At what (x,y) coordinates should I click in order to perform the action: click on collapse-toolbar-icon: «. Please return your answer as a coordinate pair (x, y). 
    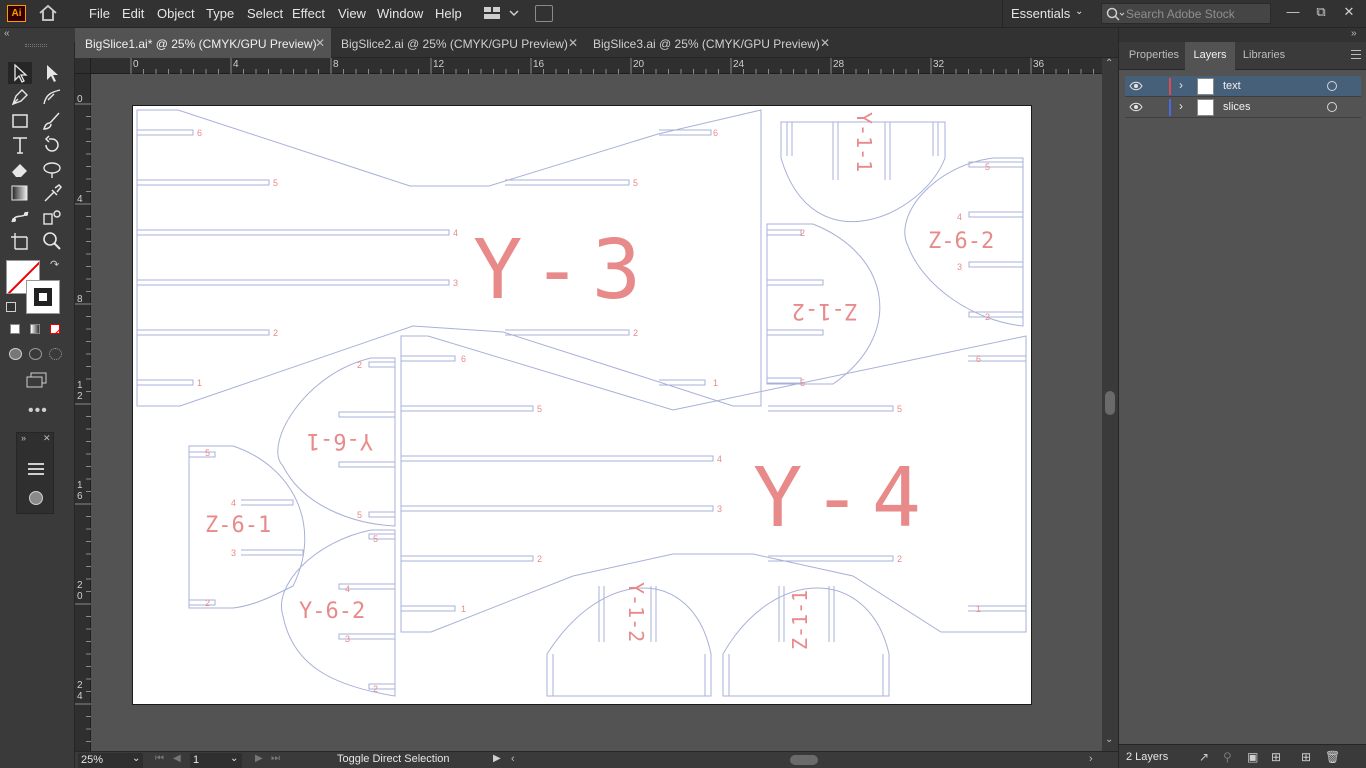
    Looking at the image, I should click on (7, 33).